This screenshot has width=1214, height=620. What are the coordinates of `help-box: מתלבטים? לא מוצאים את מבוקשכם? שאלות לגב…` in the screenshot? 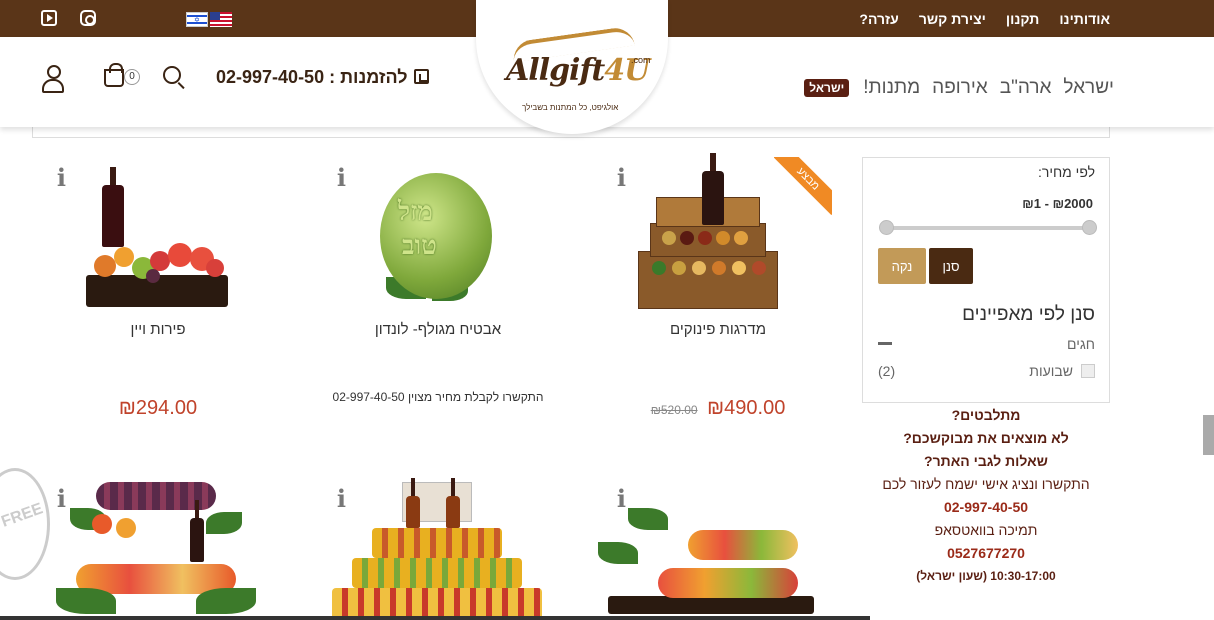 It's located at (986, 495).